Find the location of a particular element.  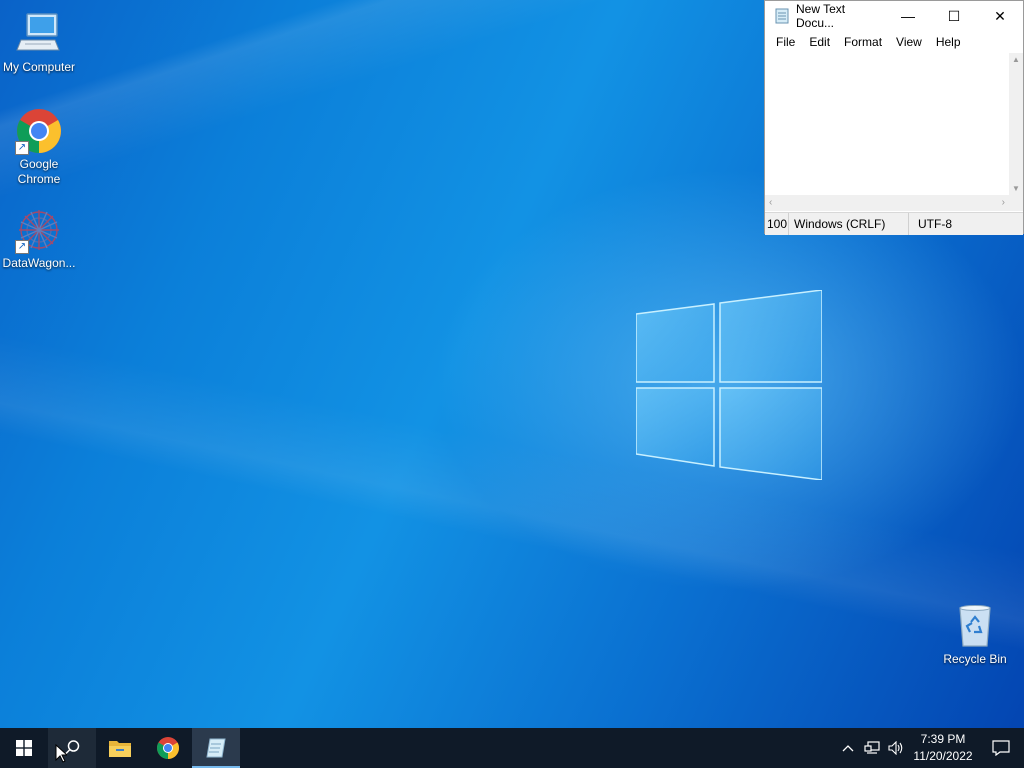

close-button: ✕ is located at coordinates (1000, 16).